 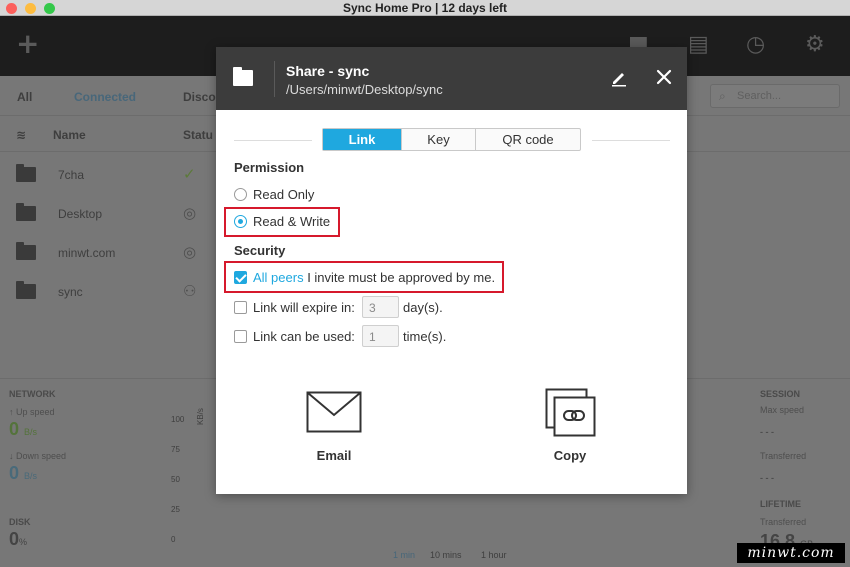 I want to click on share-tabs: Link Key QR code, so click(x=451, y=139).